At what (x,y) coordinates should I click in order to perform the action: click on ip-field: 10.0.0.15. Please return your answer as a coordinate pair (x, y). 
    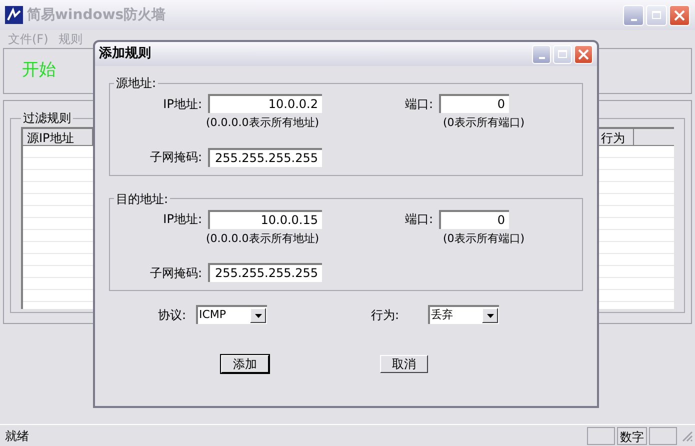
    Looking at the image, I should click on (265, 219).